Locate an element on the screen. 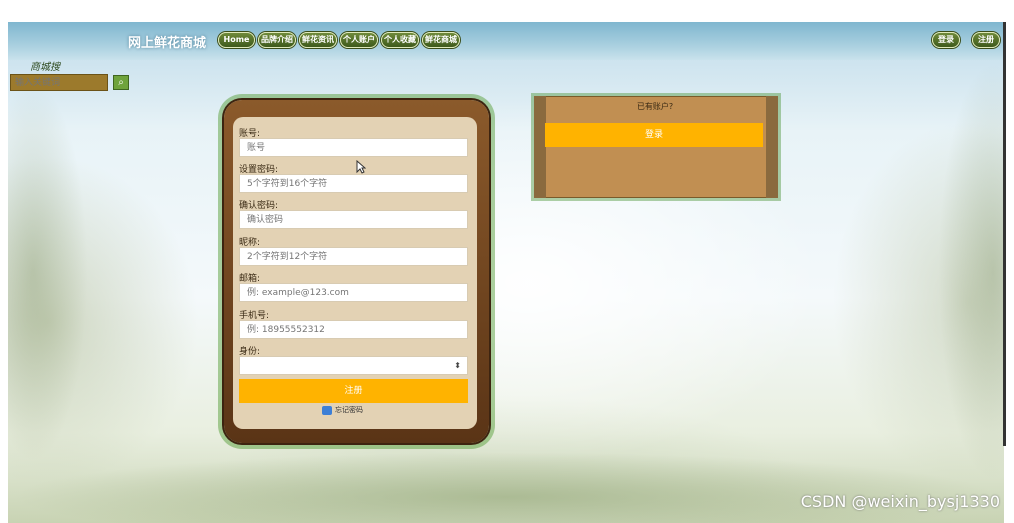  role-select: ⬍ is located at coordinates (353, 365).